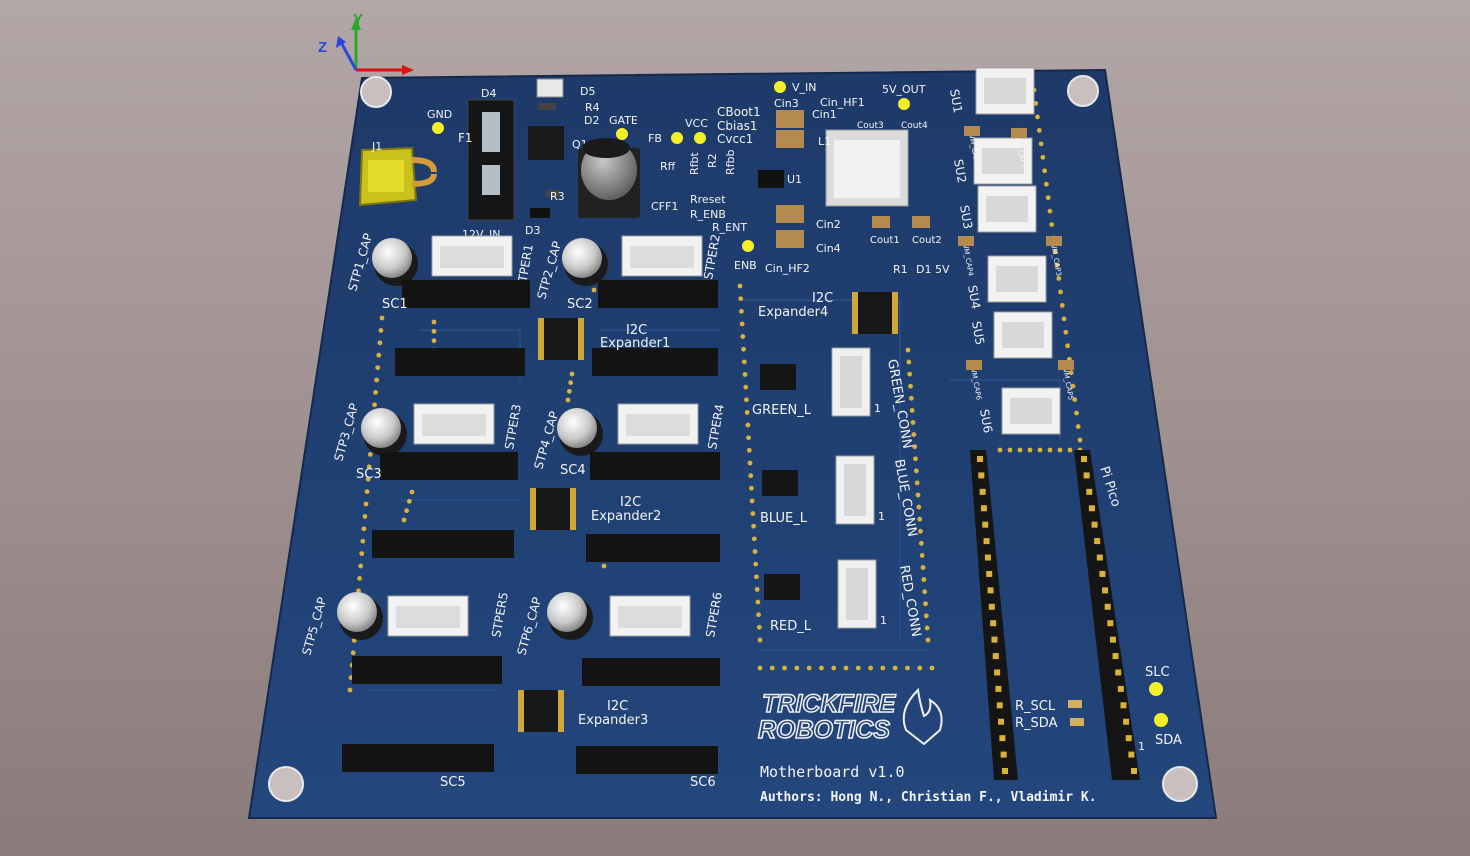 This screenshot has width=1470, height=856. Describe the element at coordinates (1054, 241) in the screenshot. I see `pwm-cap3` at that location.